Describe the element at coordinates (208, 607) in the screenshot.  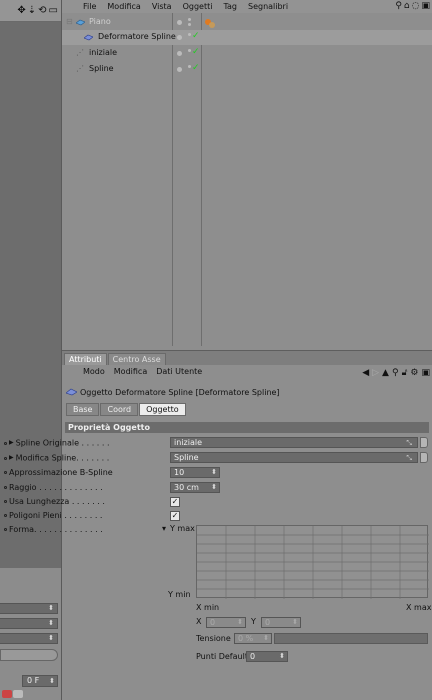
I see `graph-x-min-label: X min` at that location.